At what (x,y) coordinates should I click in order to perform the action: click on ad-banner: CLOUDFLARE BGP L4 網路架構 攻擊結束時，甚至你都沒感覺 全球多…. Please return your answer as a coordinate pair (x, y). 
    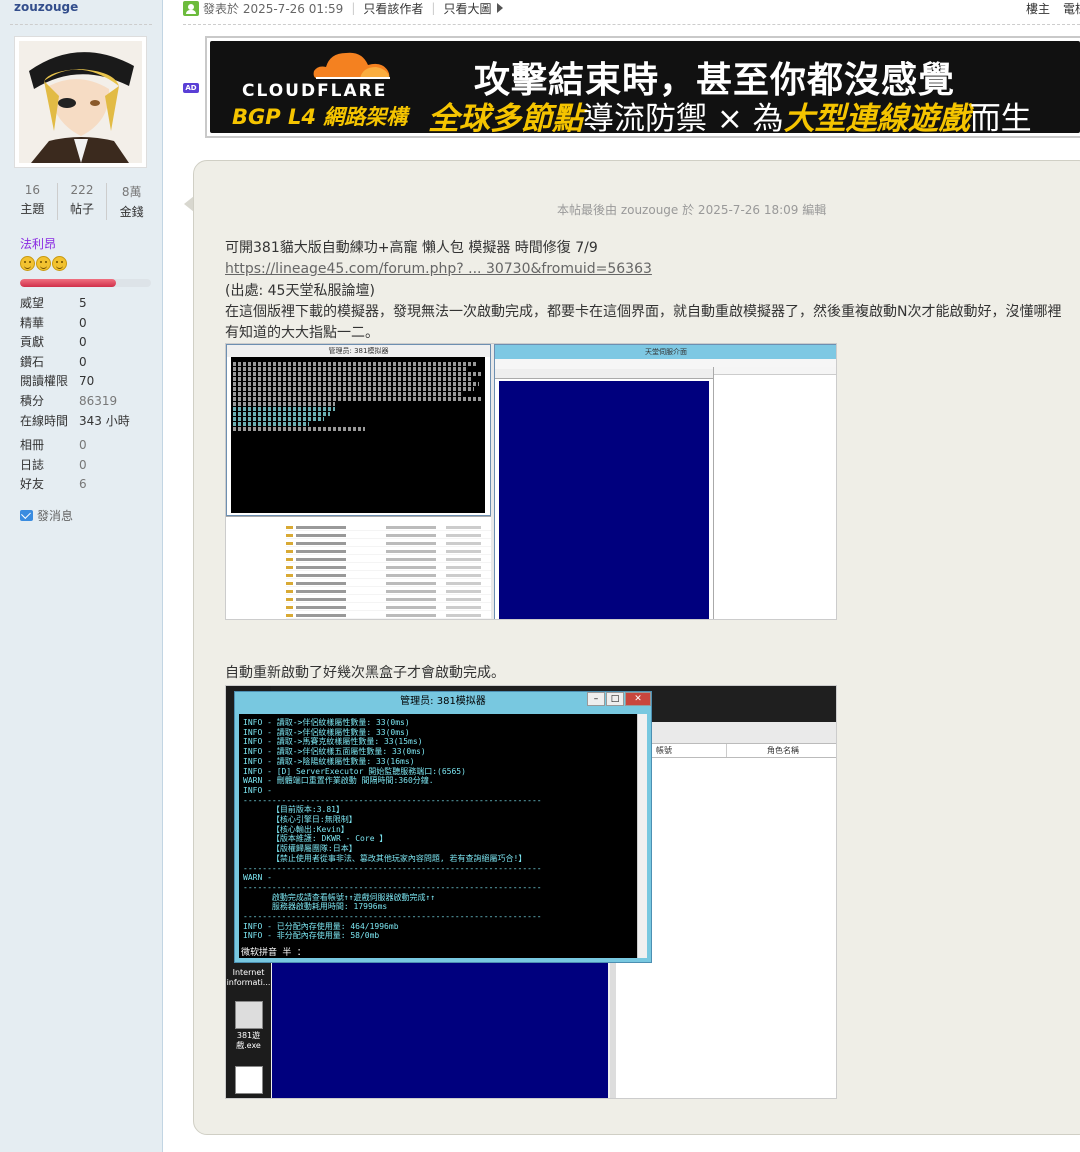
    Looking at the image, I should click on (642, 87).